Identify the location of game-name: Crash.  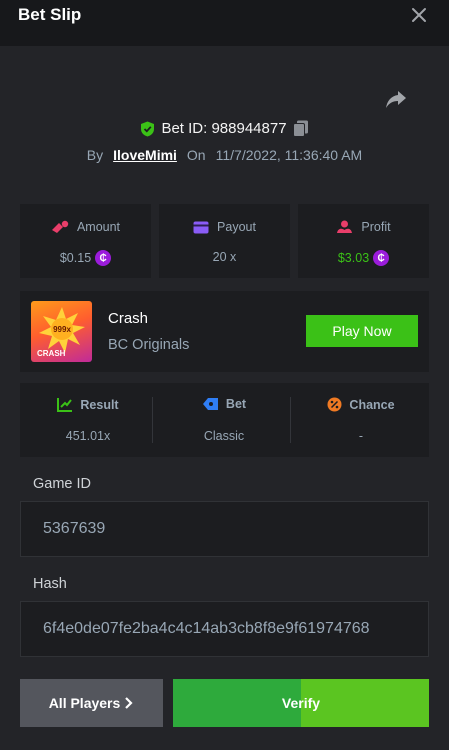
(128, 318).